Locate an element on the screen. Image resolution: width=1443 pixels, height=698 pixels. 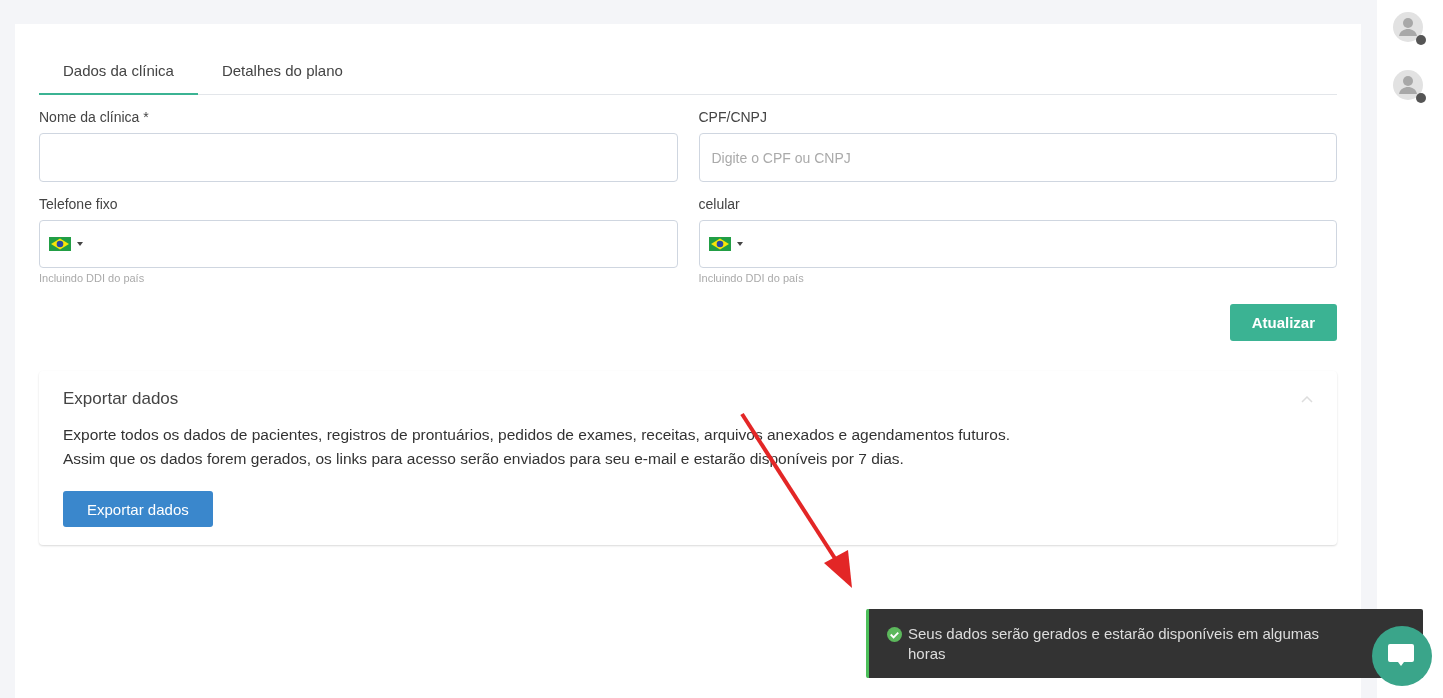
check-icon is located at coordinates (894, 634).